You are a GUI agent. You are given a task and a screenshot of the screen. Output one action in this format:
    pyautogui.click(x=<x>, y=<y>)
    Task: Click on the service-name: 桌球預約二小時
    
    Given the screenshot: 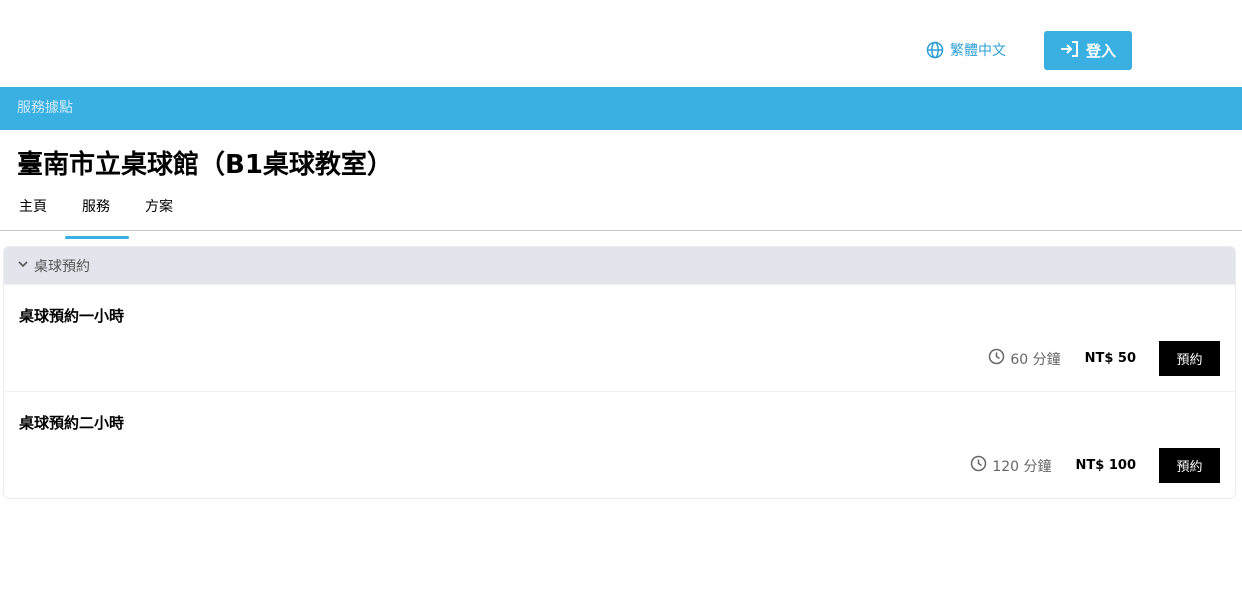 What is the action you would take?
    pyautogui.click(x=72, y=423)
    